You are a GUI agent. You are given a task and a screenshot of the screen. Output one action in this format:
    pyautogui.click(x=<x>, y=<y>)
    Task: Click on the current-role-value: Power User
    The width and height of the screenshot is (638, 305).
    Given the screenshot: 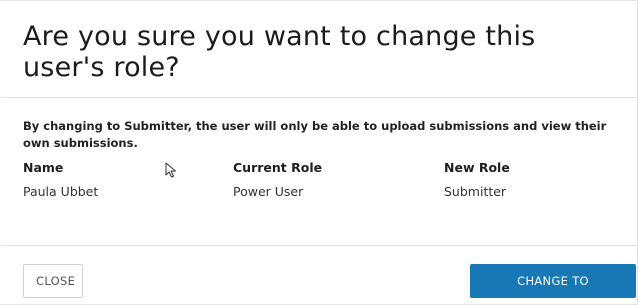 What is the action you would take?
    pyautogui.click(x=268, y=191)
    